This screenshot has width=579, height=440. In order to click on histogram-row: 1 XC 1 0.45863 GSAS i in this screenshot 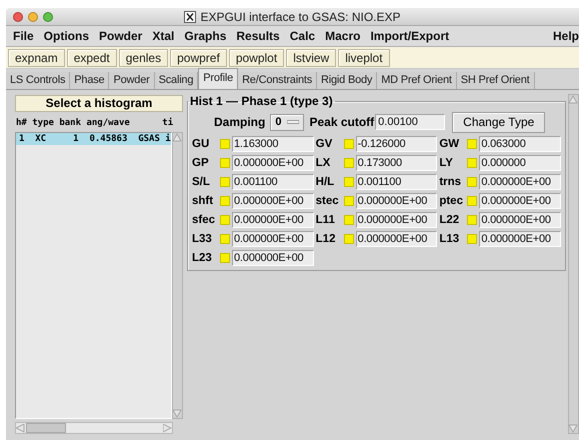, I will do `click(93, 139)`.